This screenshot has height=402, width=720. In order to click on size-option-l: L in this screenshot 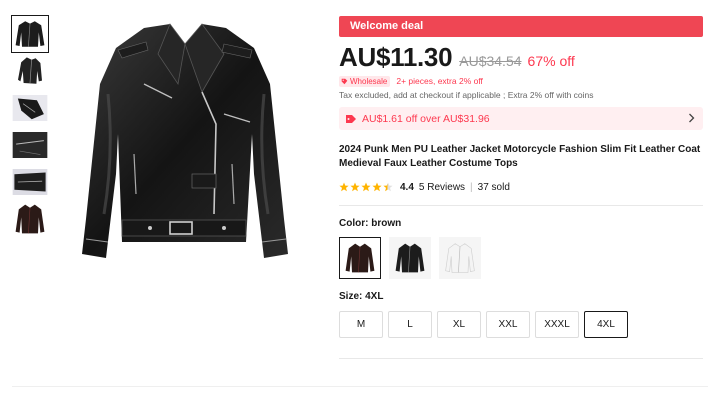, I will do `click(410, 324)`.